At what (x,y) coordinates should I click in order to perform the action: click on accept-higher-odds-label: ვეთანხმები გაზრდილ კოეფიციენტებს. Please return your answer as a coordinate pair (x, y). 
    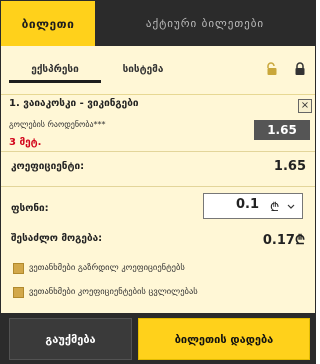
    Looking at the image, I should click on (107, 268).